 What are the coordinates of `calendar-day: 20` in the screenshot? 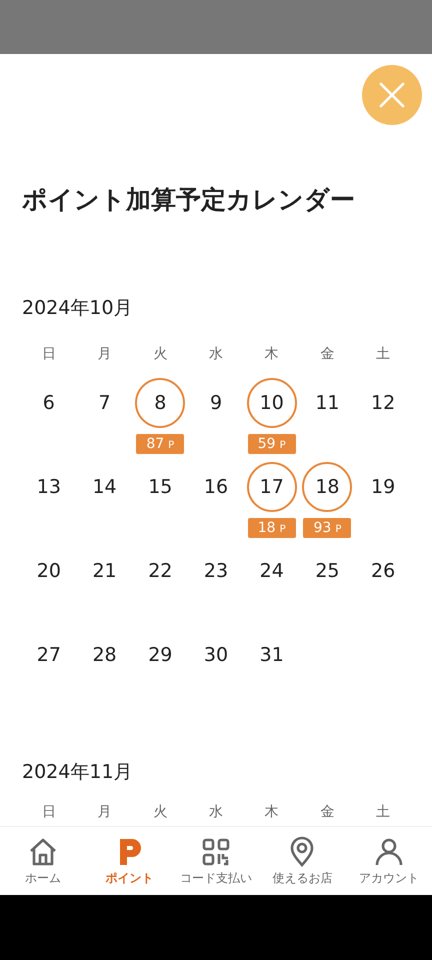 It's located at (49, 571).